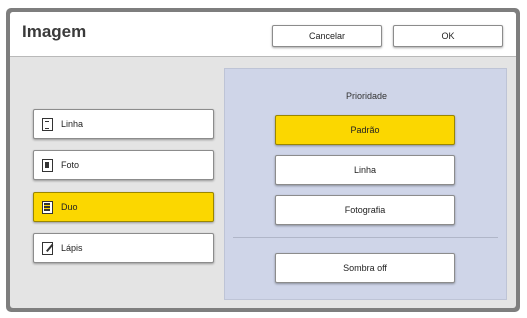 Image resolution: width=527 pixels, height=318 pixels. Describe the element at coordinates (47, 165) in the screenshot. I see `photo-icon` at that location.